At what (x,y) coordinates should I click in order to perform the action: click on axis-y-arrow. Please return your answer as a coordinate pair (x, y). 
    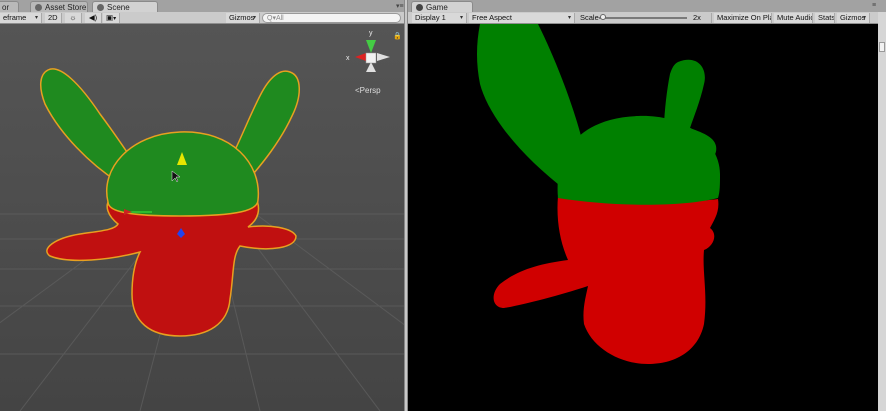
    Looking at the image, I should click on (371, 46).